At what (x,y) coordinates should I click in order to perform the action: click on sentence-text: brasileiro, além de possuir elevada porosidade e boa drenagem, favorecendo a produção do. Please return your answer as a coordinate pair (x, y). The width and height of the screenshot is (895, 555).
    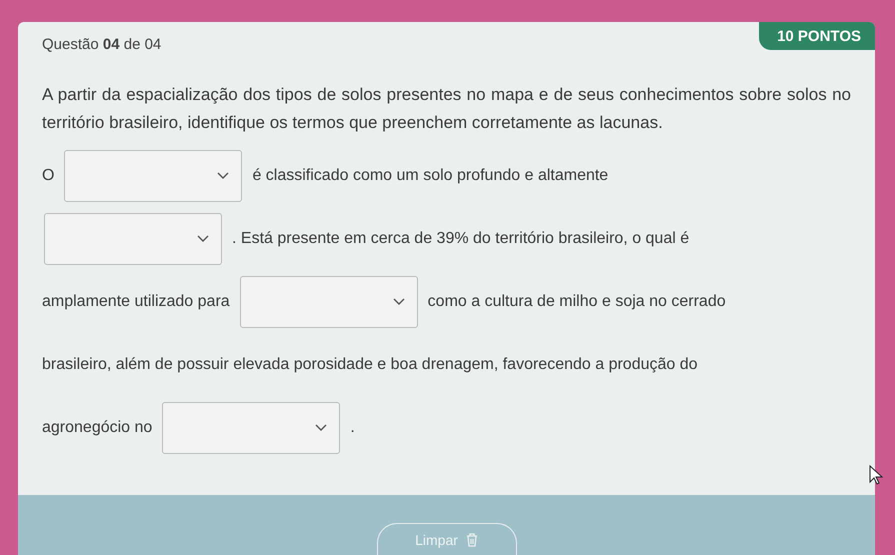
    Looking at the image, I should click on (370, 365).